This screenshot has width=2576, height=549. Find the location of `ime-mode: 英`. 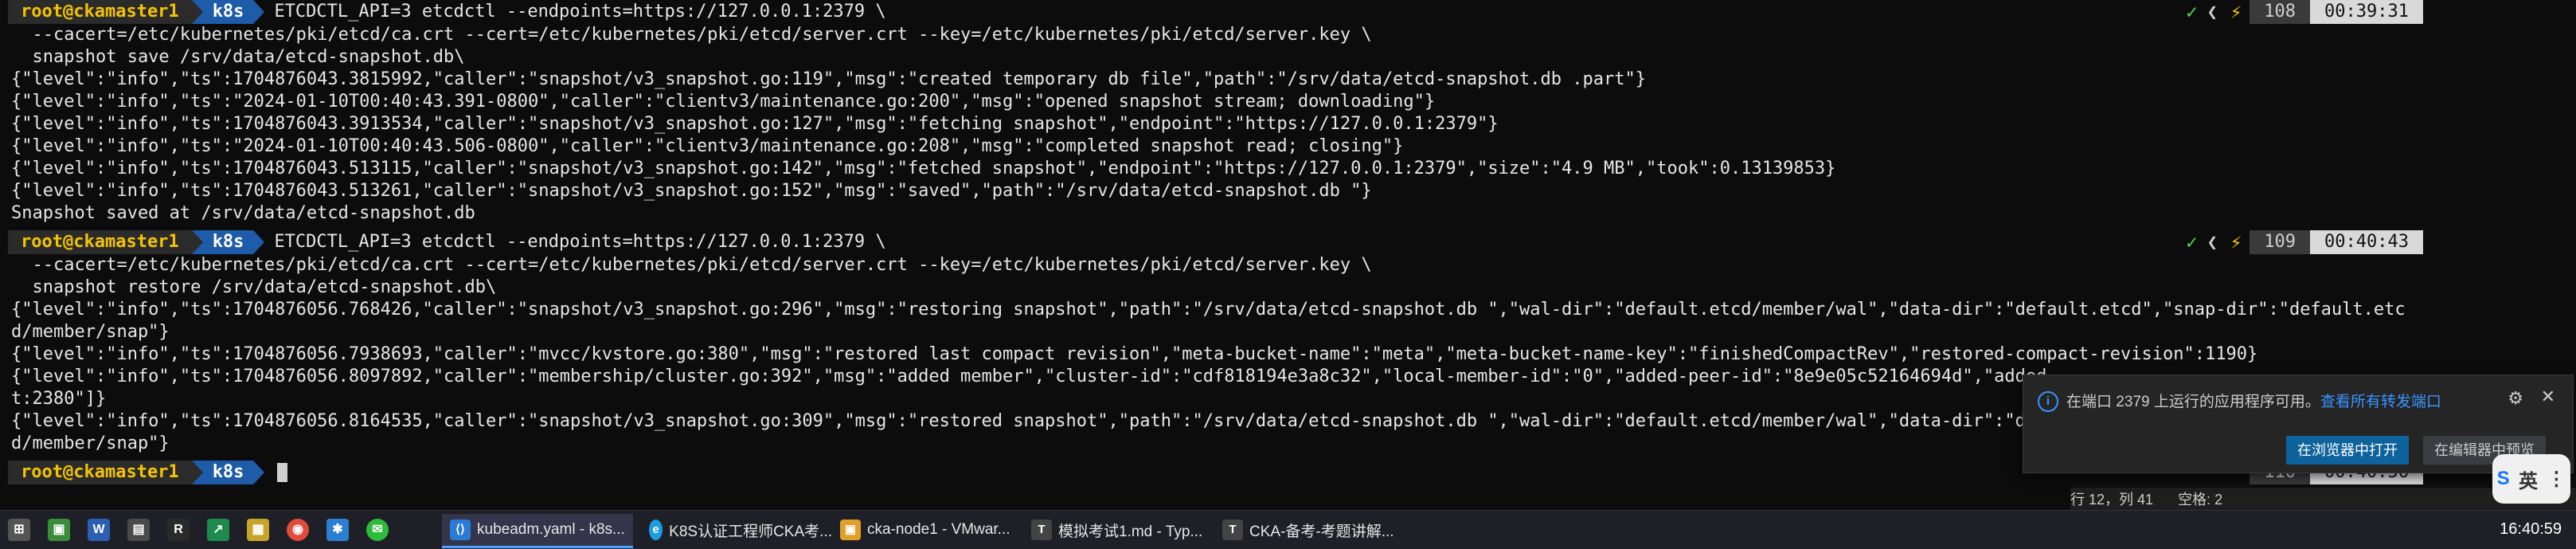

ime-mode: 英 is located at coordinates (2528, 479).